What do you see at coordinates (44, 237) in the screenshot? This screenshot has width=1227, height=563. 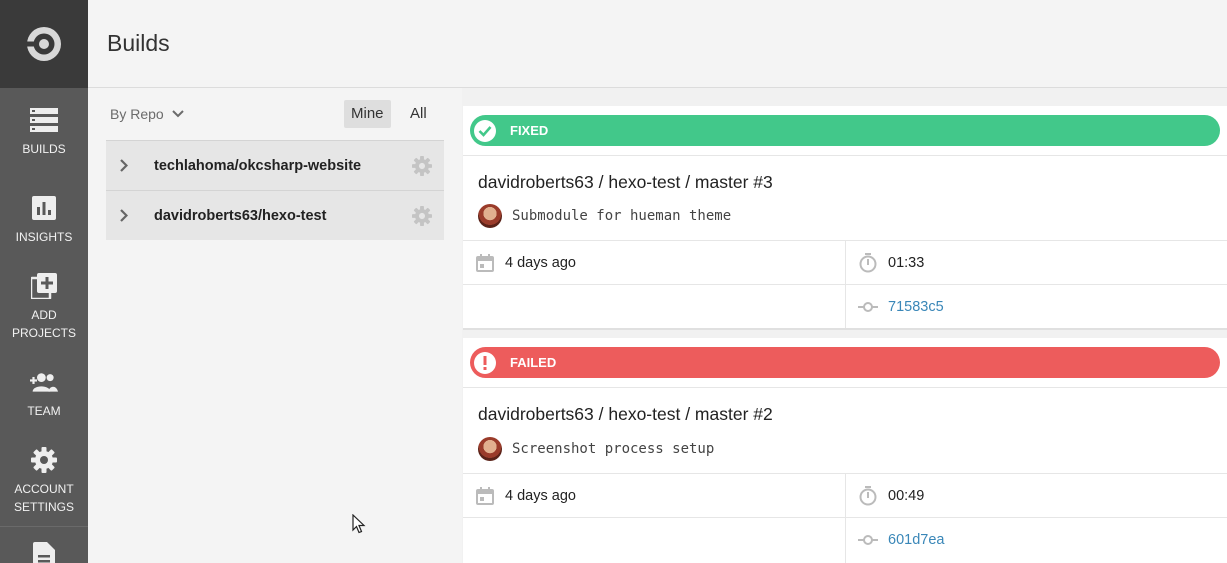 I see `nav-insights-label: INSIGHTS` at bounding box center [44, 237].